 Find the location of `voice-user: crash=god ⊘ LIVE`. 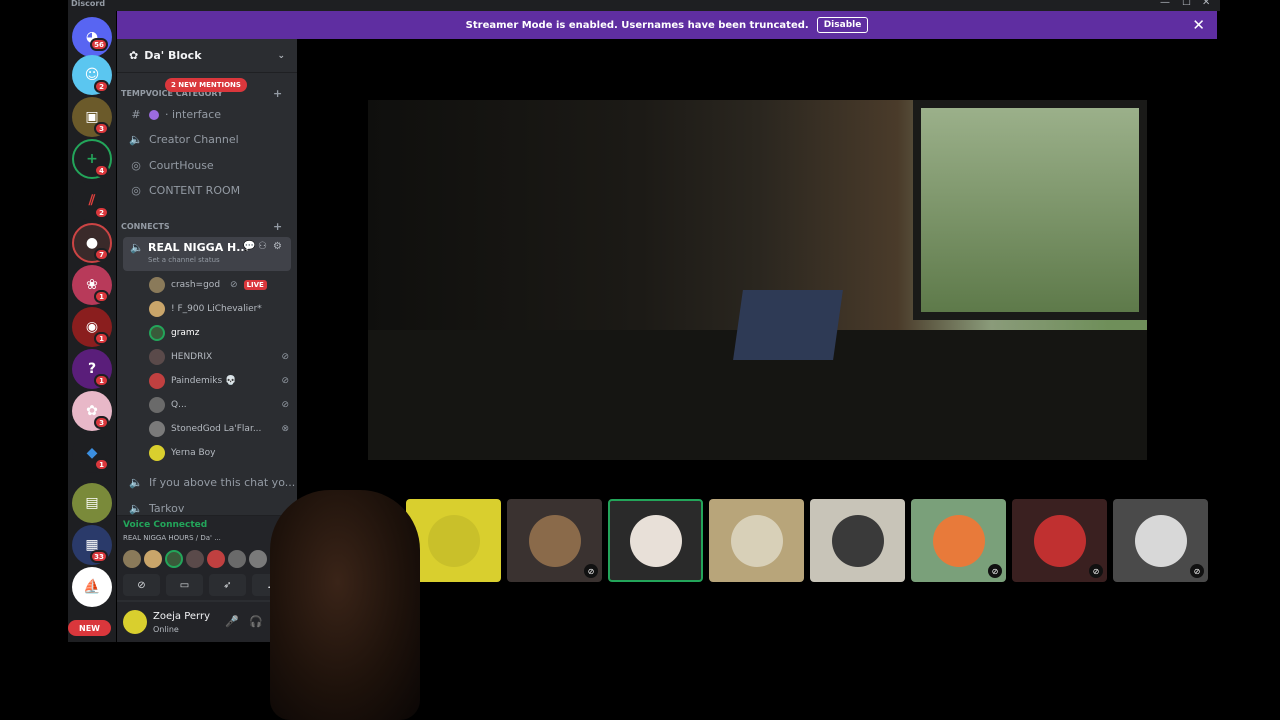

voice-user: crash=god ⊘ LIVE is located at coordinates (219, 285).